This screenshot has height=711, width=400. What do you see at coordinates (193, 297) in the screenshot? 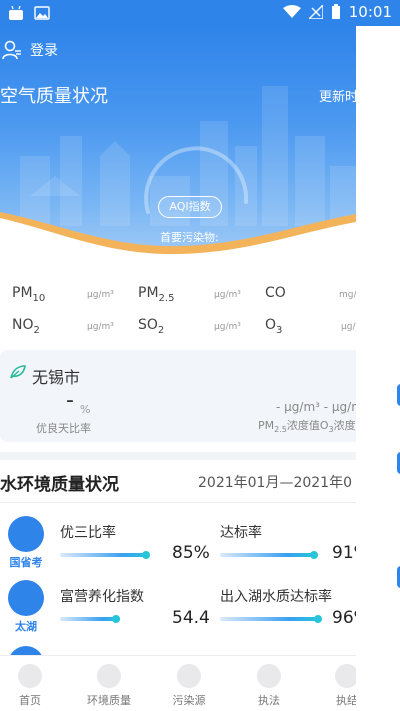
I see `pollutant-pm25: PM2.5 μg/m³` at bounding box center [193, 297].